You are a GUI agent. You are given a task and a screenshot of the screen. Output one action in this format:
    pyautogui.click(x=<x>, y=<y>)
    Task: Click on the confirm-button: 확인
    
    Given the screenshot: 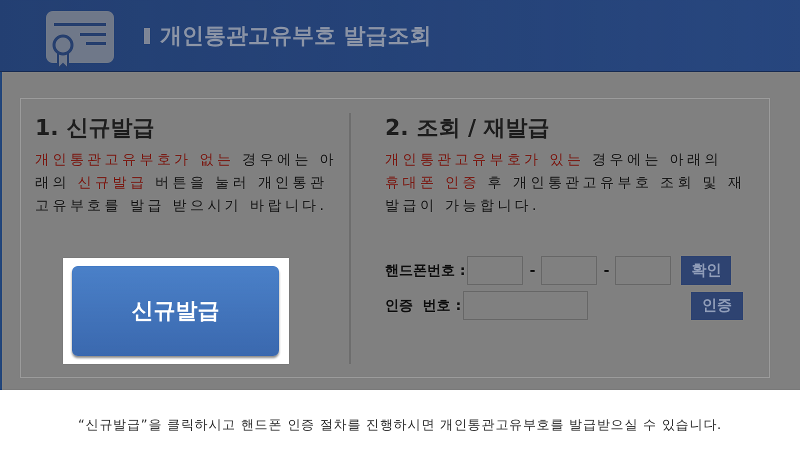 What is the action you would take?
    pyautogui.click(x=706, y=270)
    